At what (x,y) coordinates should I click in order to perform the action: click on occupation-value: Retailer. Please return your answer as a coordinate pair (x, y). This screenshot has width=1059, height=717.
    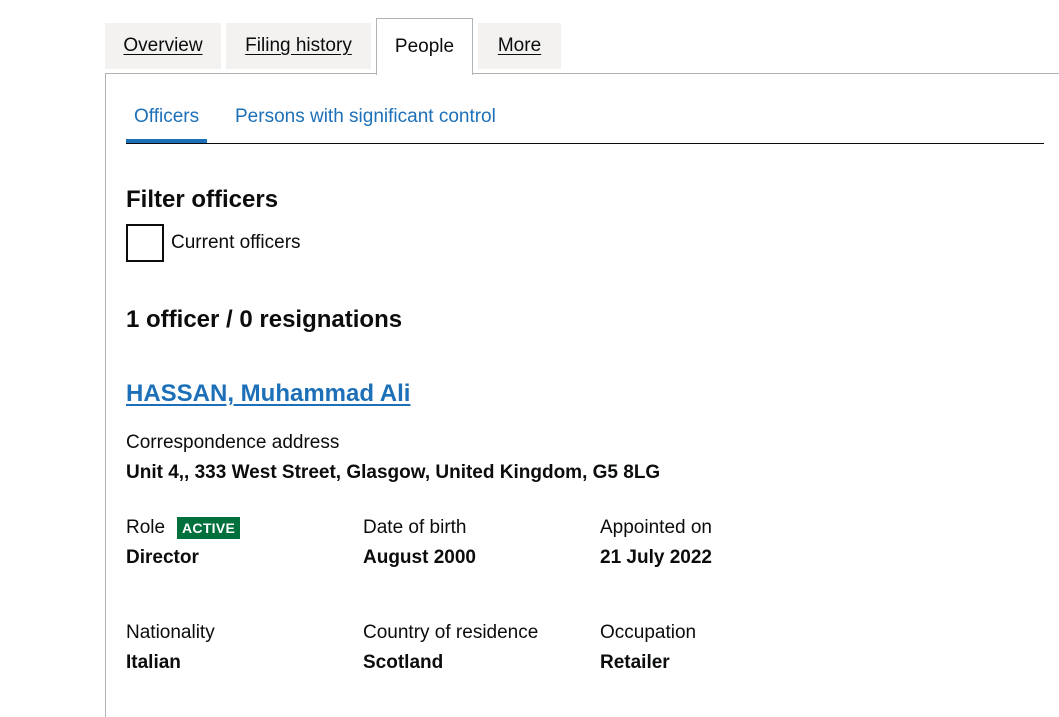
    Looking at the image, I should click on (635, 662).